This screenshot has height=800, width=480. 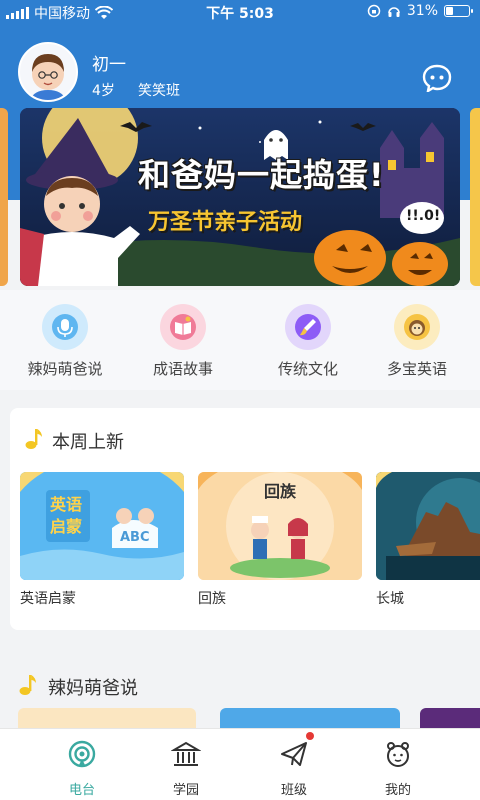 I want to click on tab-radio: 电台, so click(x=82, y=768).